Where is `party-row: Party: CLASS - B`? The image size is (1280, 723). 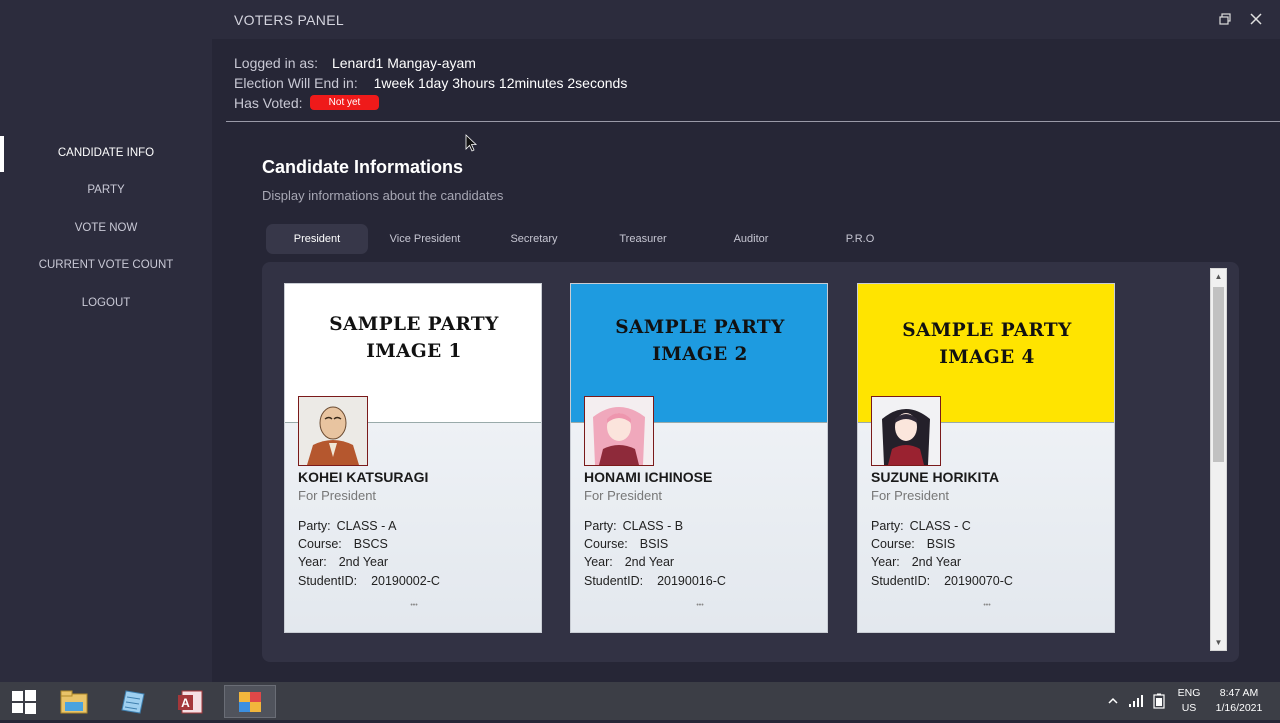 party-row: Party: CLASS - B is located at coordinates (633, 526).